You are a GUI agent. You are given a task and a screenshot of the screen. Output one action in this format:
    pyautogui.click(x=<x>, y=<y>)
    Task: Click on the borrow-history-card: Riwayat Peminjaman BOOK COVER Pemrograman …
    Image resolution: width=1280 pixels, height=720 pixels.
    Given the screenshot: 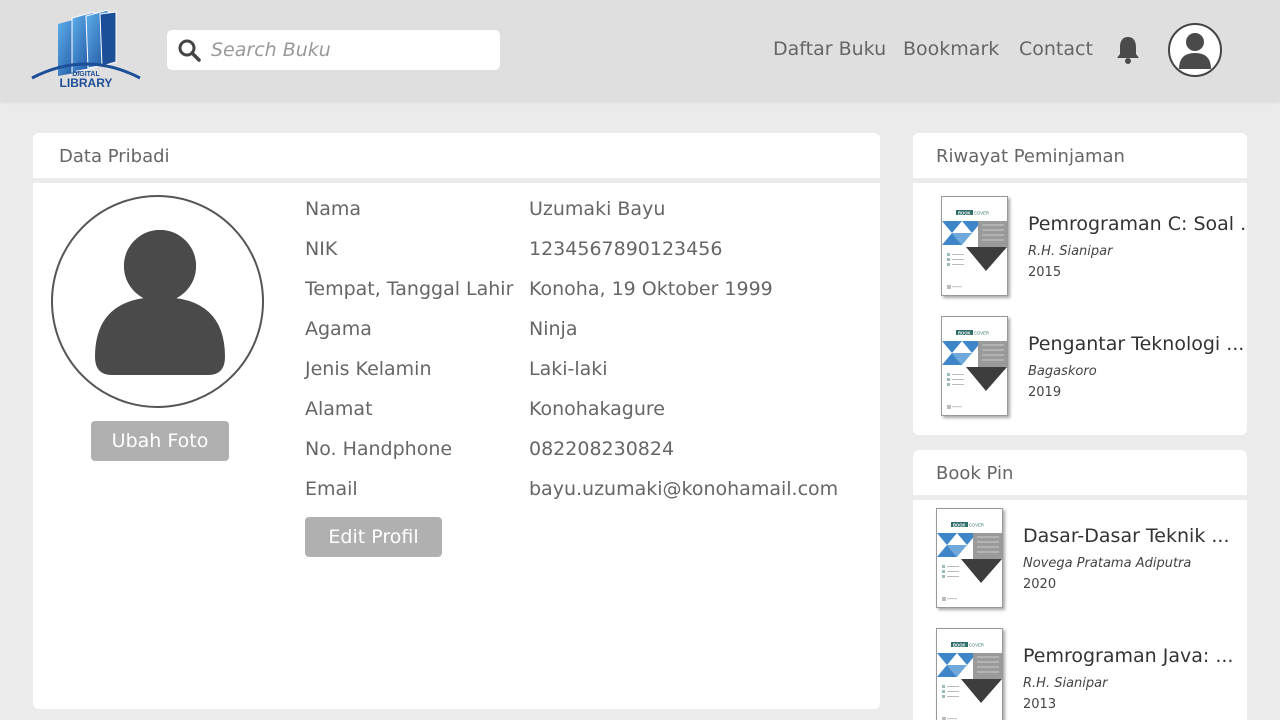 What is the action you would take?
    pyautogui.click(x=1080, y=284)
    